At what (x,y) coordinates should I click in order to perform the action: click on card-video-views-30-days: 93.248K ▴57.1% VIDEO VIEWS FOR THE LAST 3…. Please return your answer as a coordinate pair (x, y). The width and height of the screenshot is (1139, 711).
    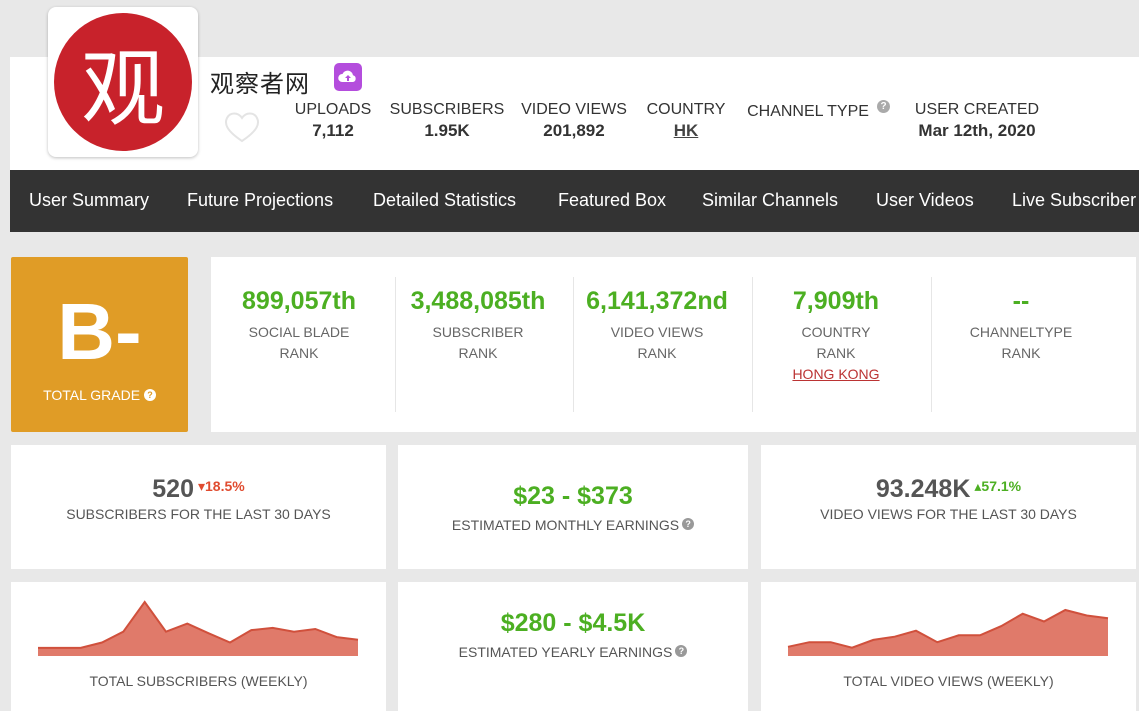
    Looking at the image, I should click on (948, 507).